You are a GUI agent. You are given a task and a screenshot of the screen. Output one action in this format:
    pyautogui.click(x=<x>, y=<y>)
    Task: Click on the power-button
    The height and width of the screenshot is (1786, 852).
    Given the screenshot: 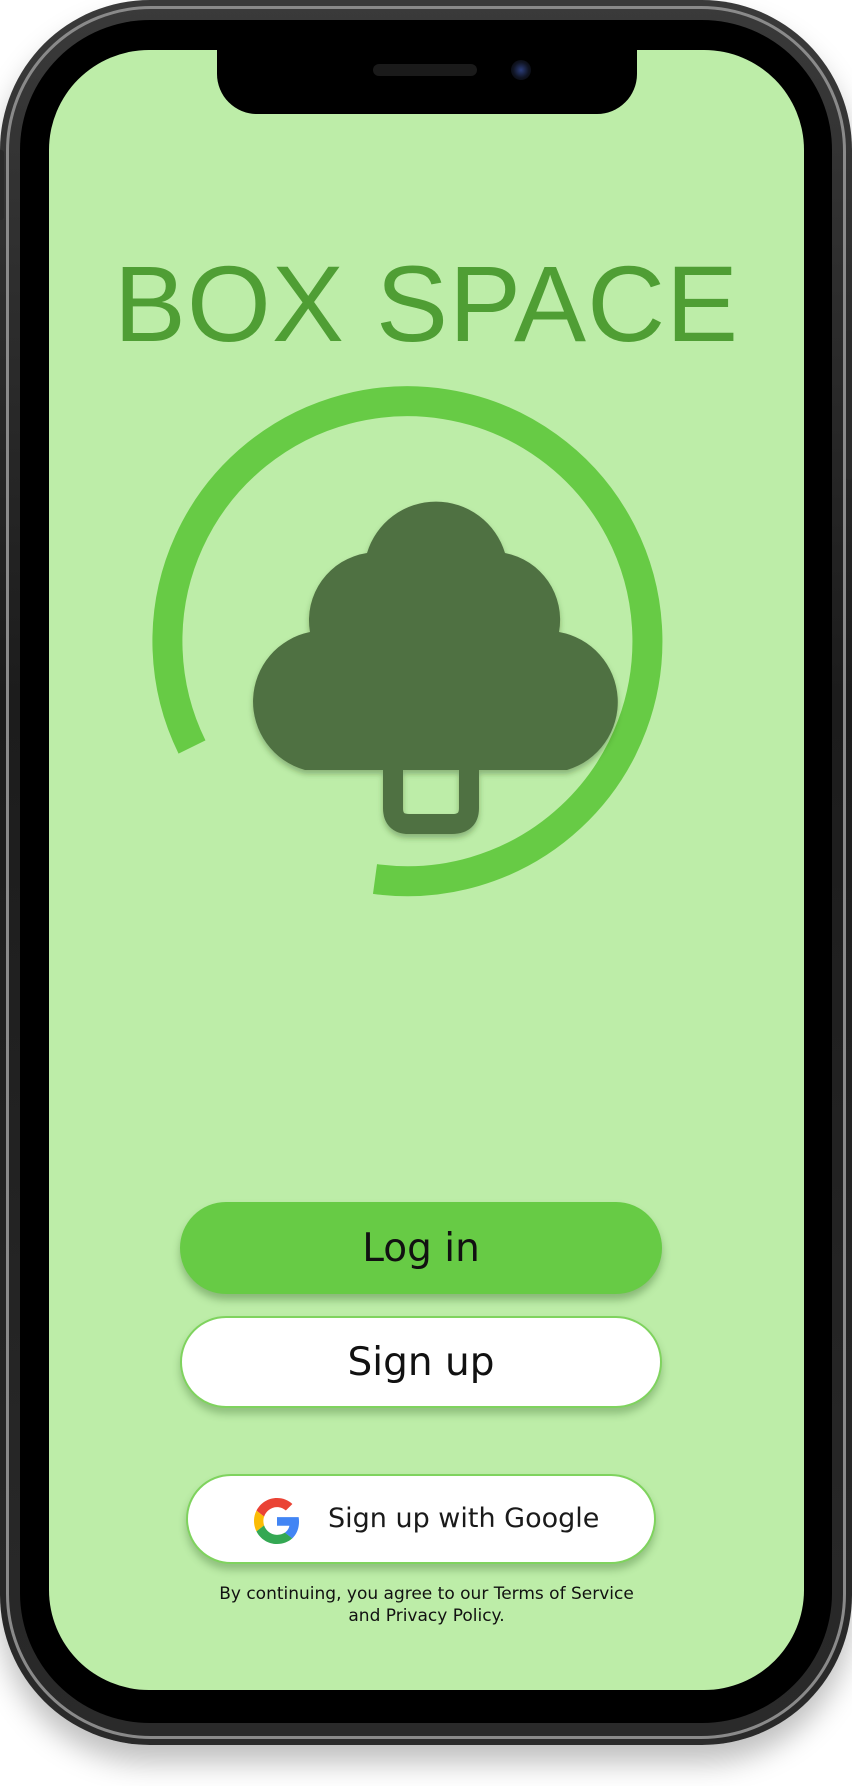 What is the action you would take?
    pyautogui.click(x=849, y=405)
    